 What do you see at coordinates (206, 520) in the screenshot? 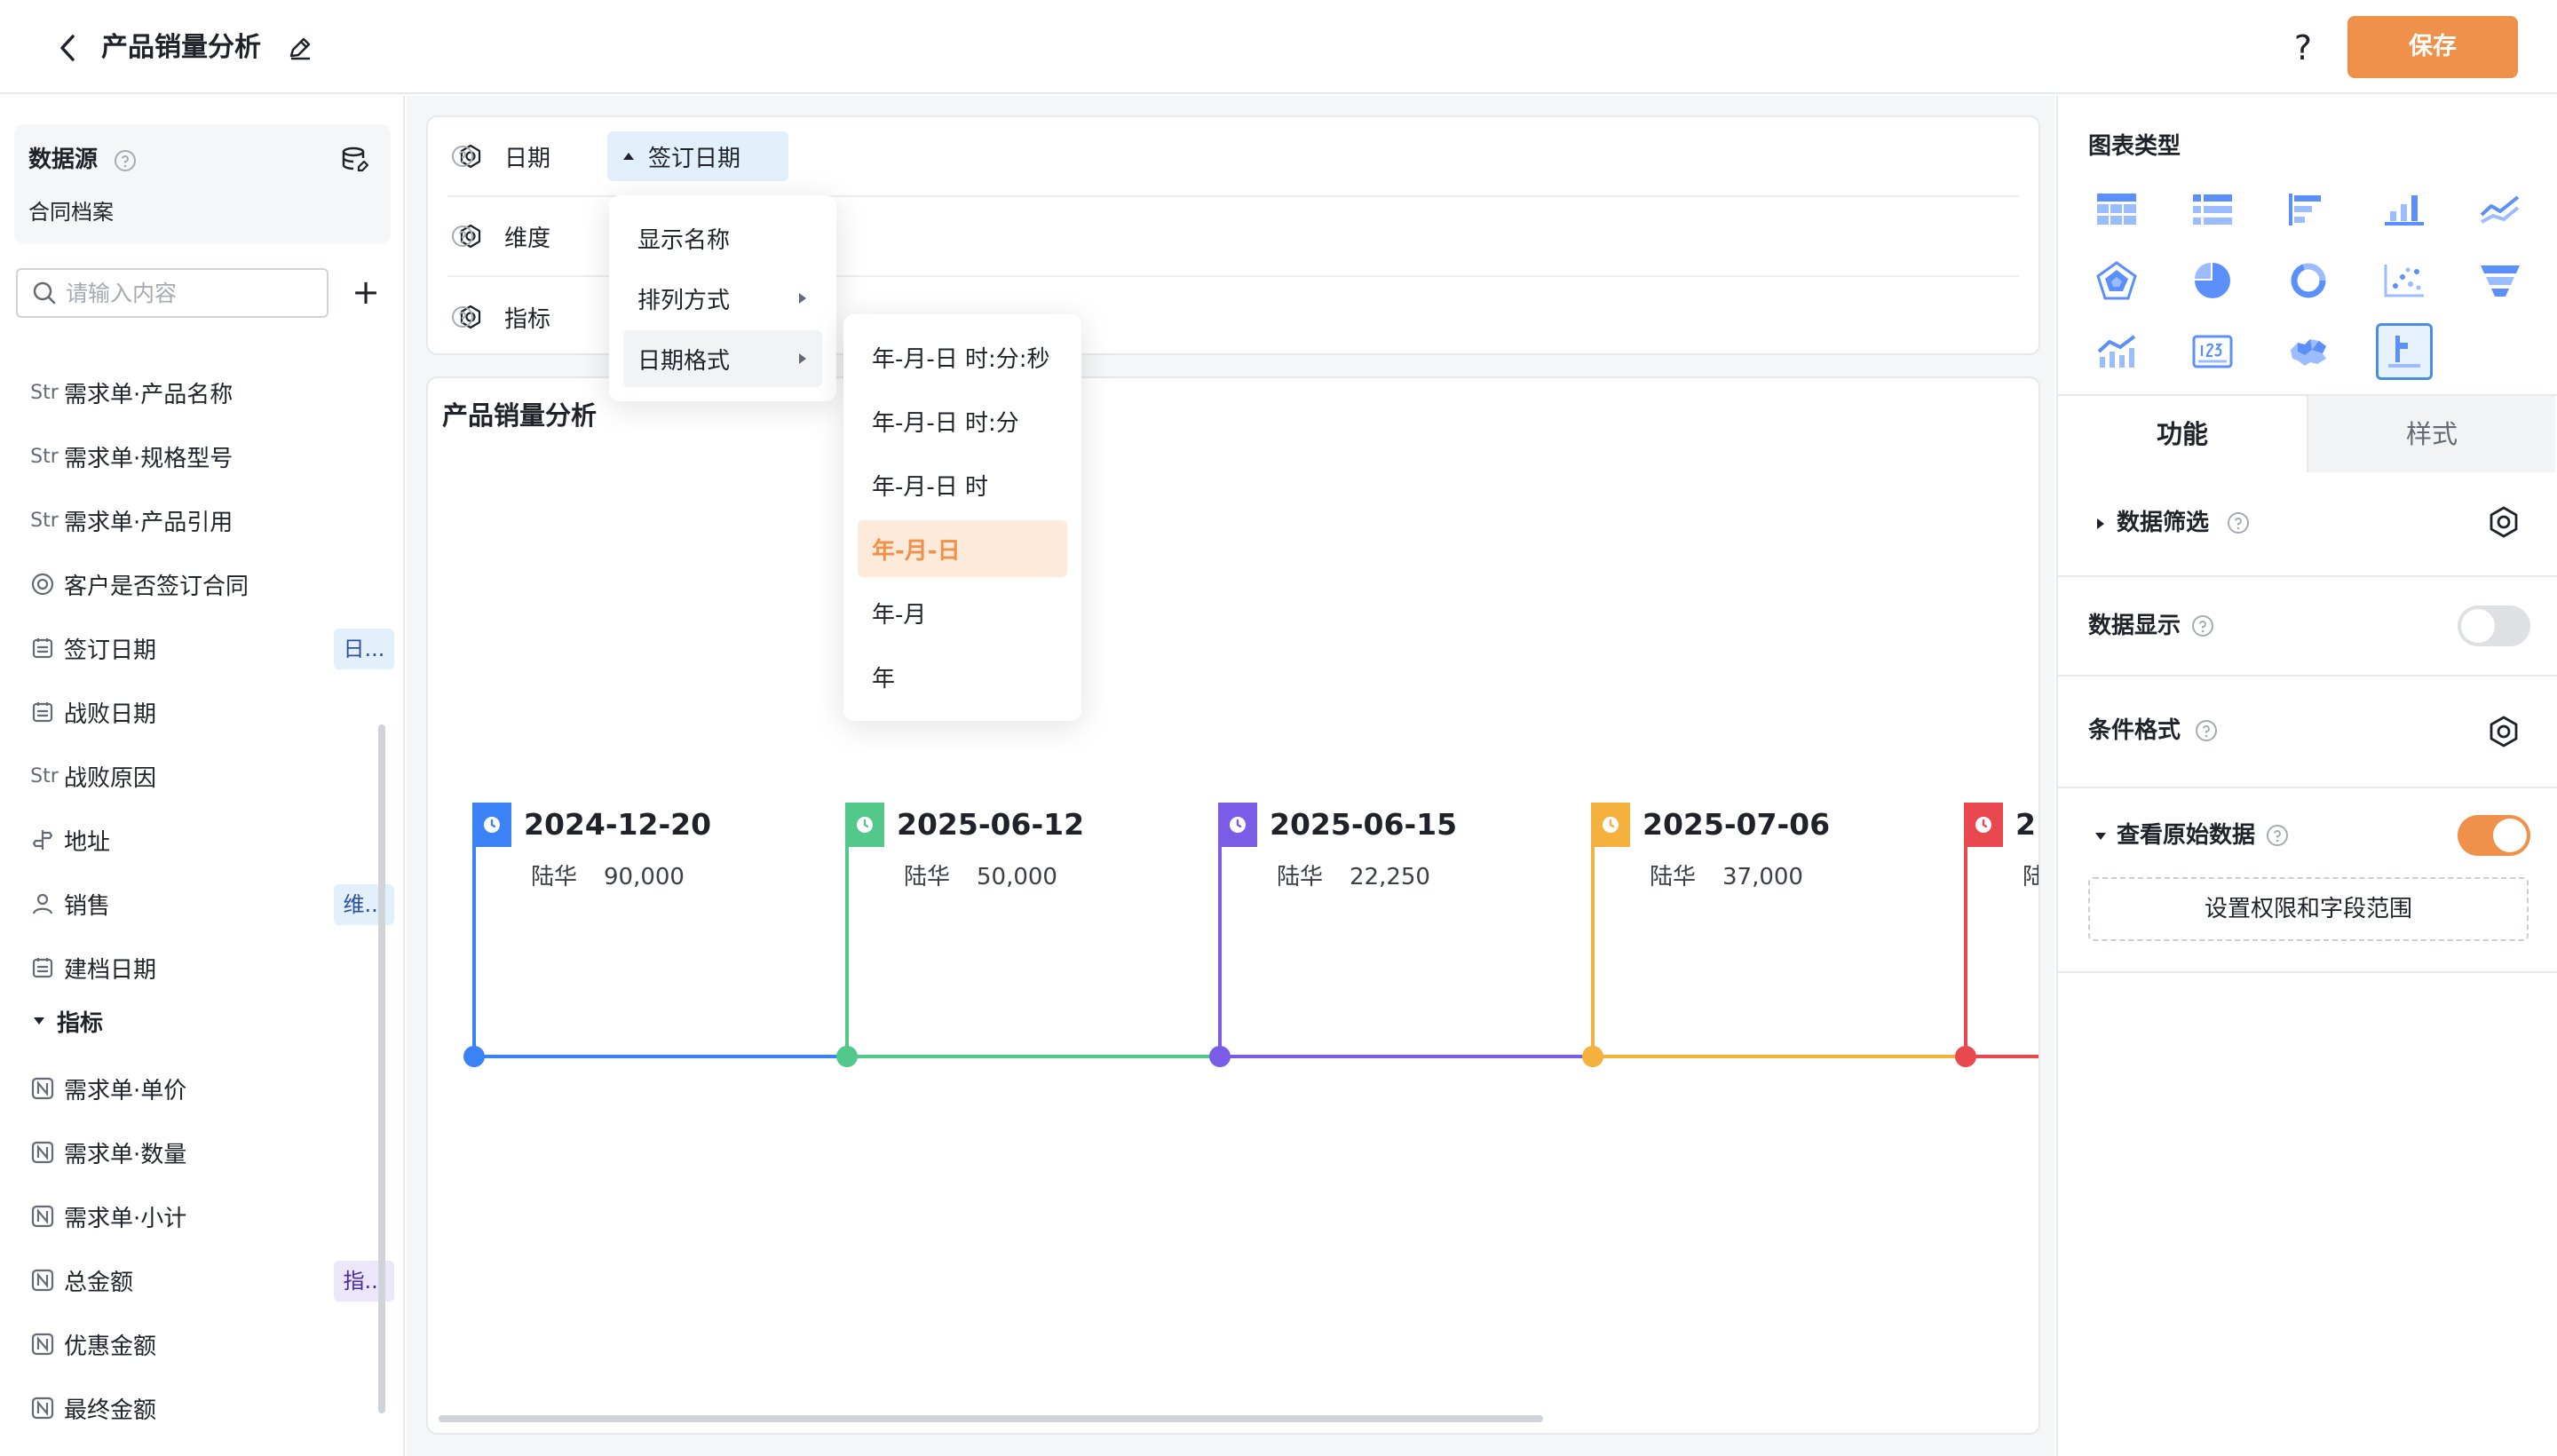
I see `field-item: Str 需求单·产品引用` at bounding box center [206, 520].